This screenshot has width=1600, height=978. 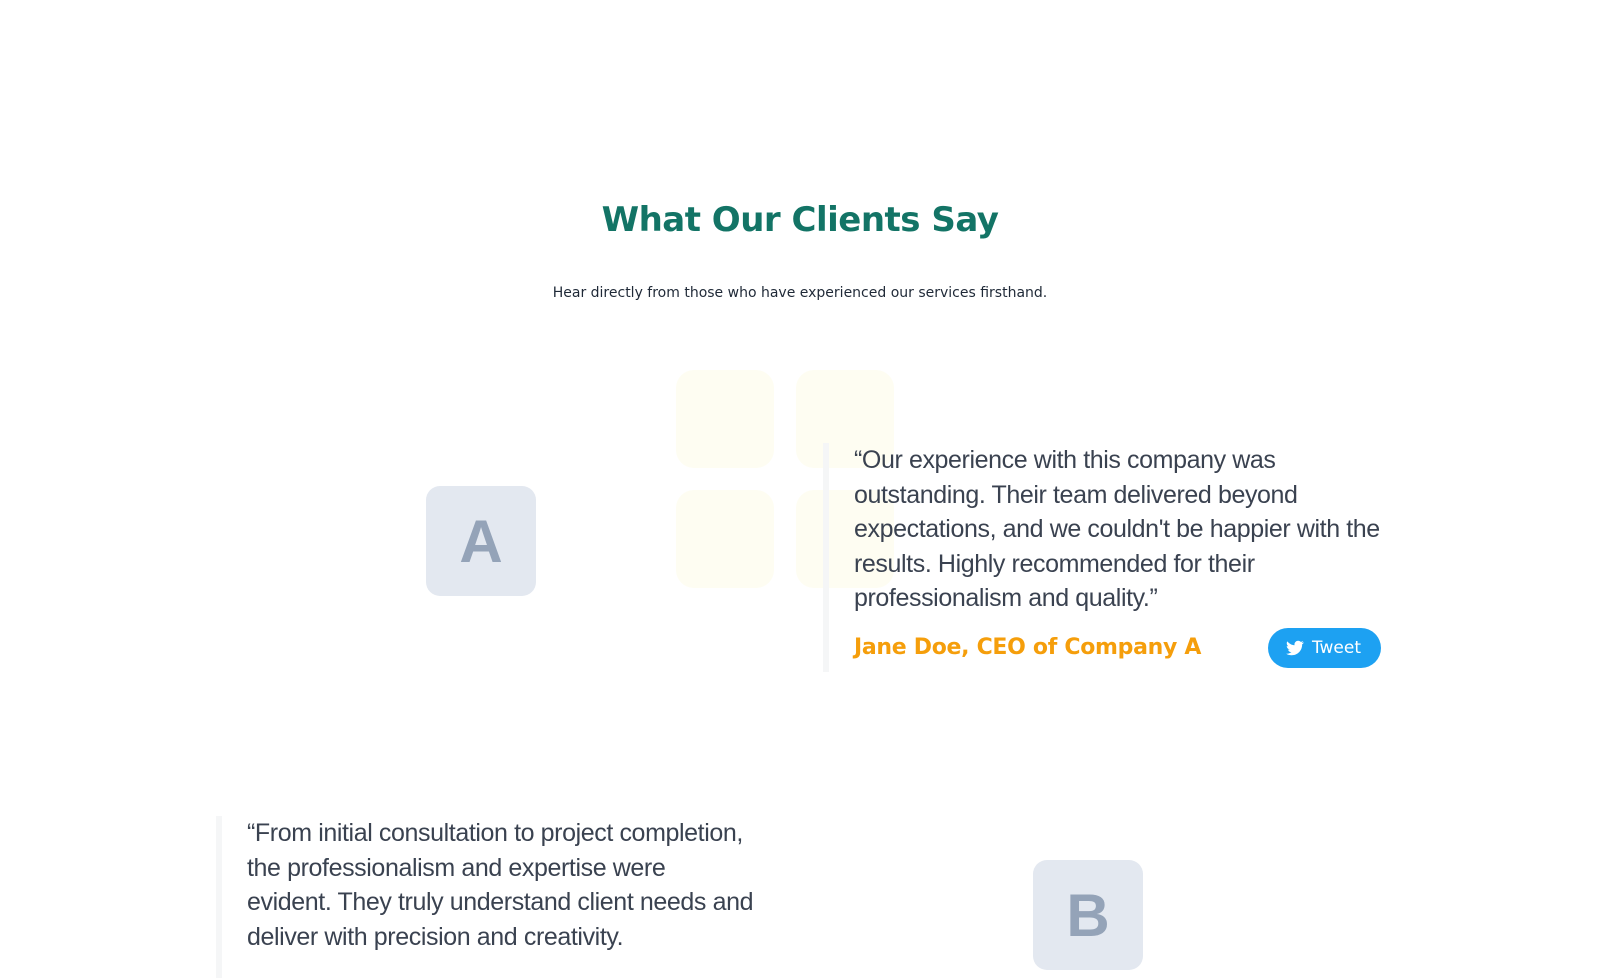 What do you see at coordinates (1088, 915) in the screenshot?
I see `client-avatar: B` at bounding box center [1088, 915].